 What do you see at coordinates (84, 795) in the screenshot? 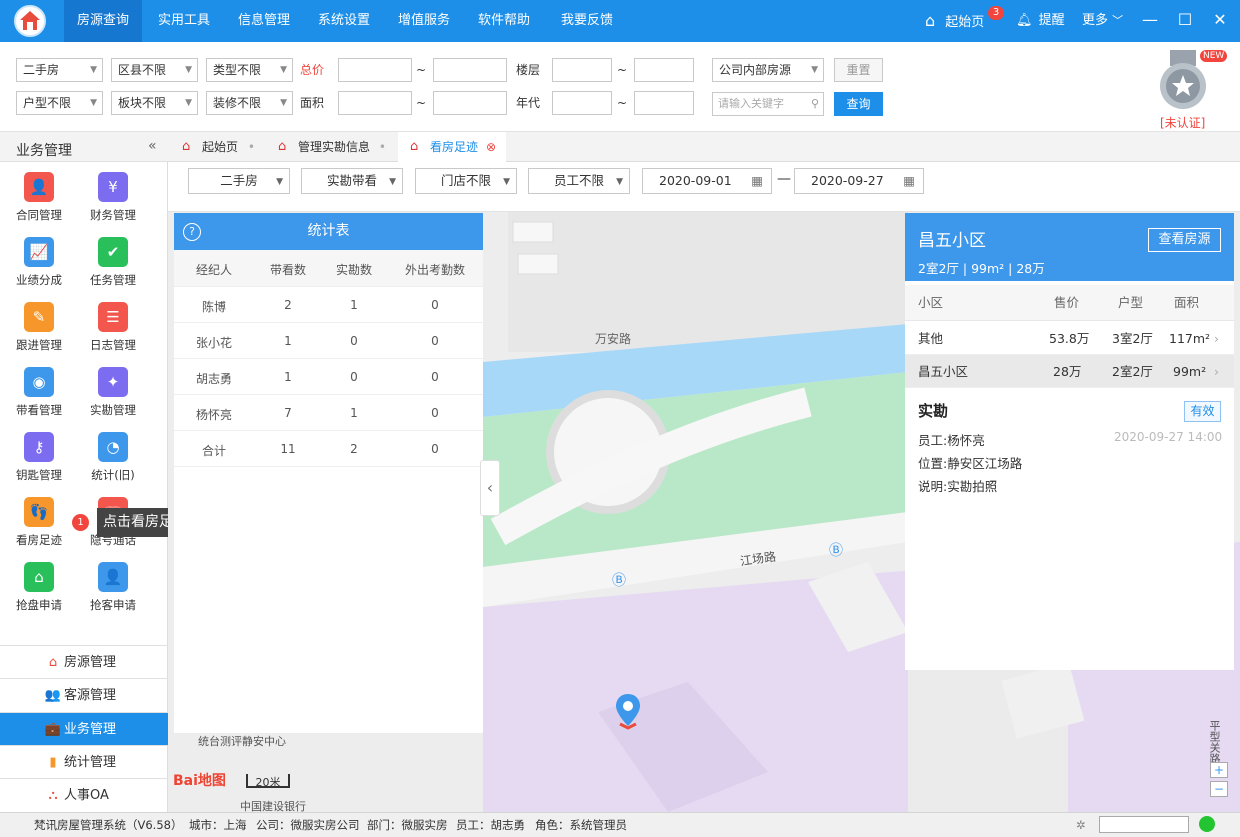
I see `module-hr-oa: ⛬ 人事OA` at bounding box center [84, 795].